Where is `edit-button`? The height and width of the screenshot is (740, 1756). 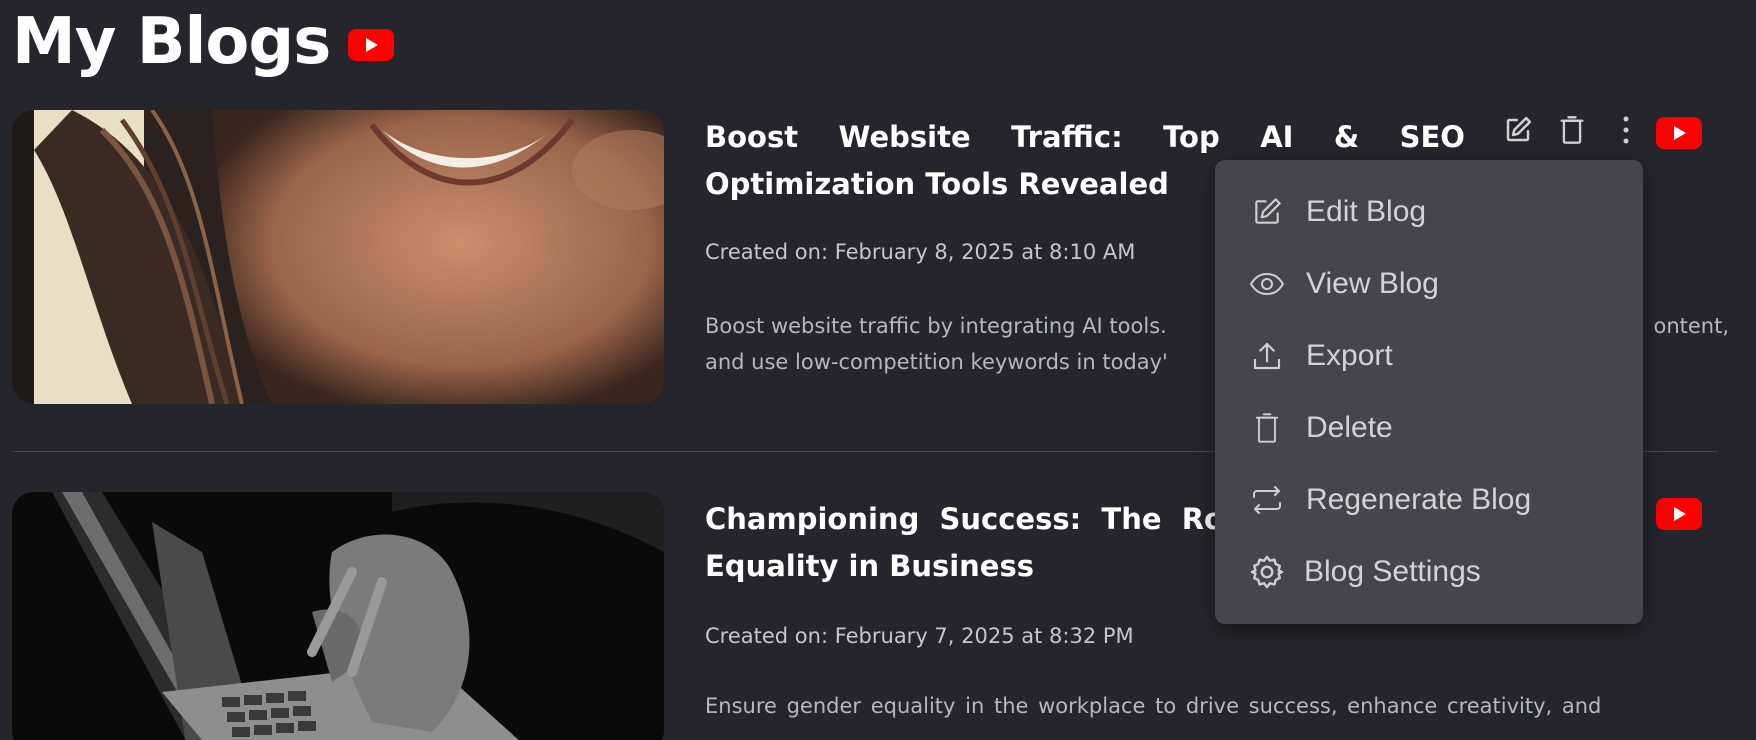
edit-button is located at coordinates (1518, 132).